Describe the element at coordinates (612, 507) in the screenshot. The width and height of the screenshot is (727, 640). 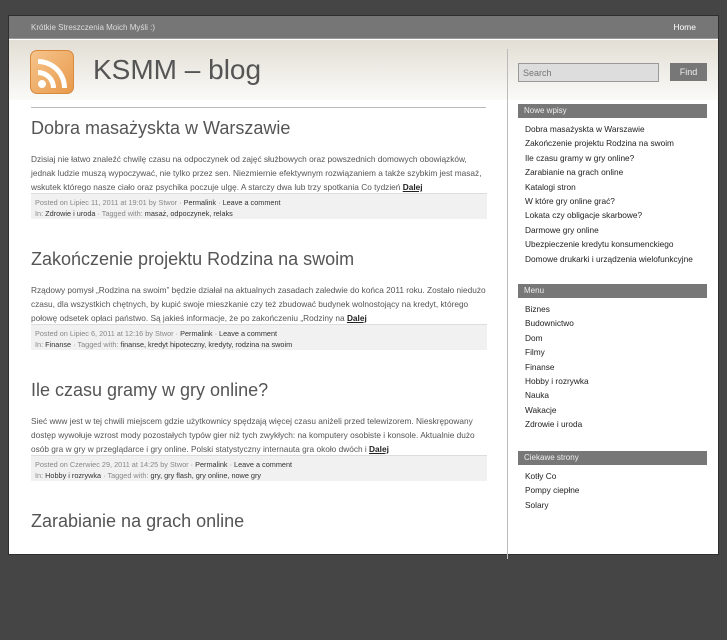
I see `sidebar-link: Solary` at that location.